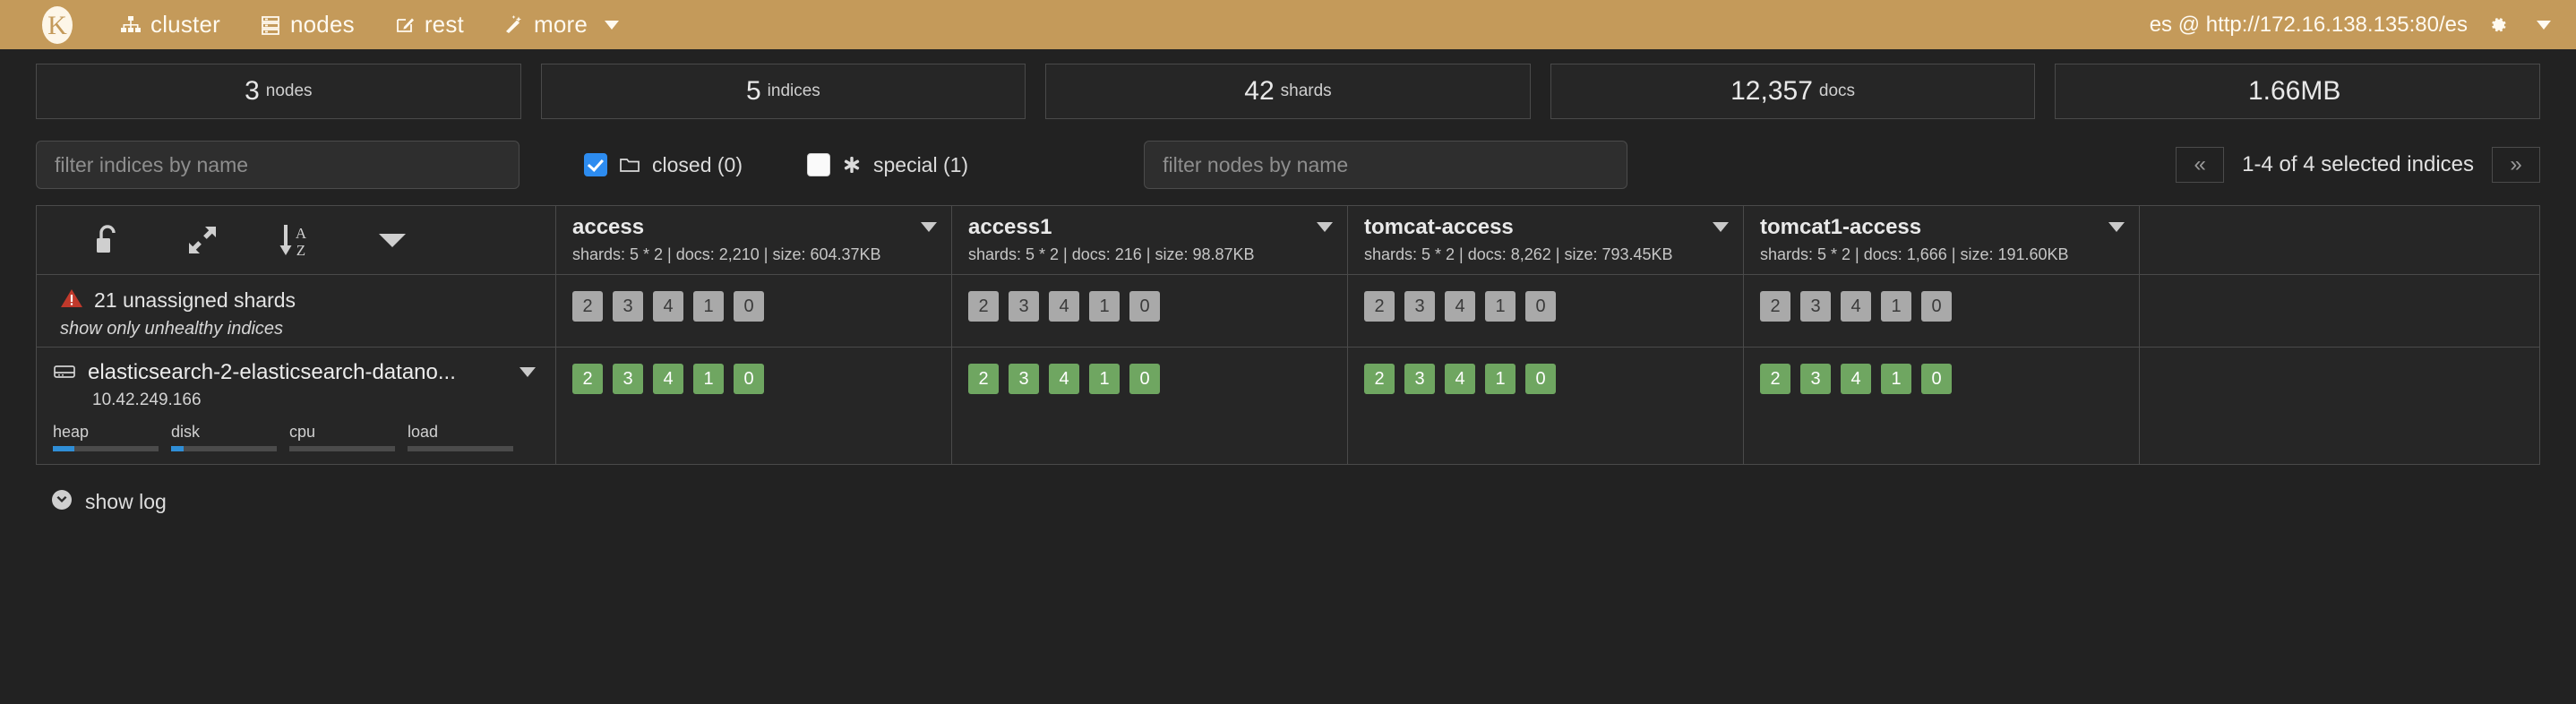 The height and width of the screenshot is (704, 2576). I want to click on svg-text: K, so click(57, 25).